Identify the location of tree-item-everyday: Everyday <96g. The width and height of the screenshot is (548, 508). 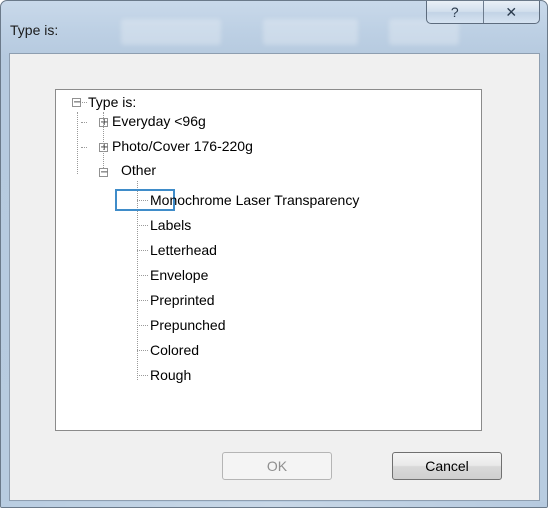
(159, 121).